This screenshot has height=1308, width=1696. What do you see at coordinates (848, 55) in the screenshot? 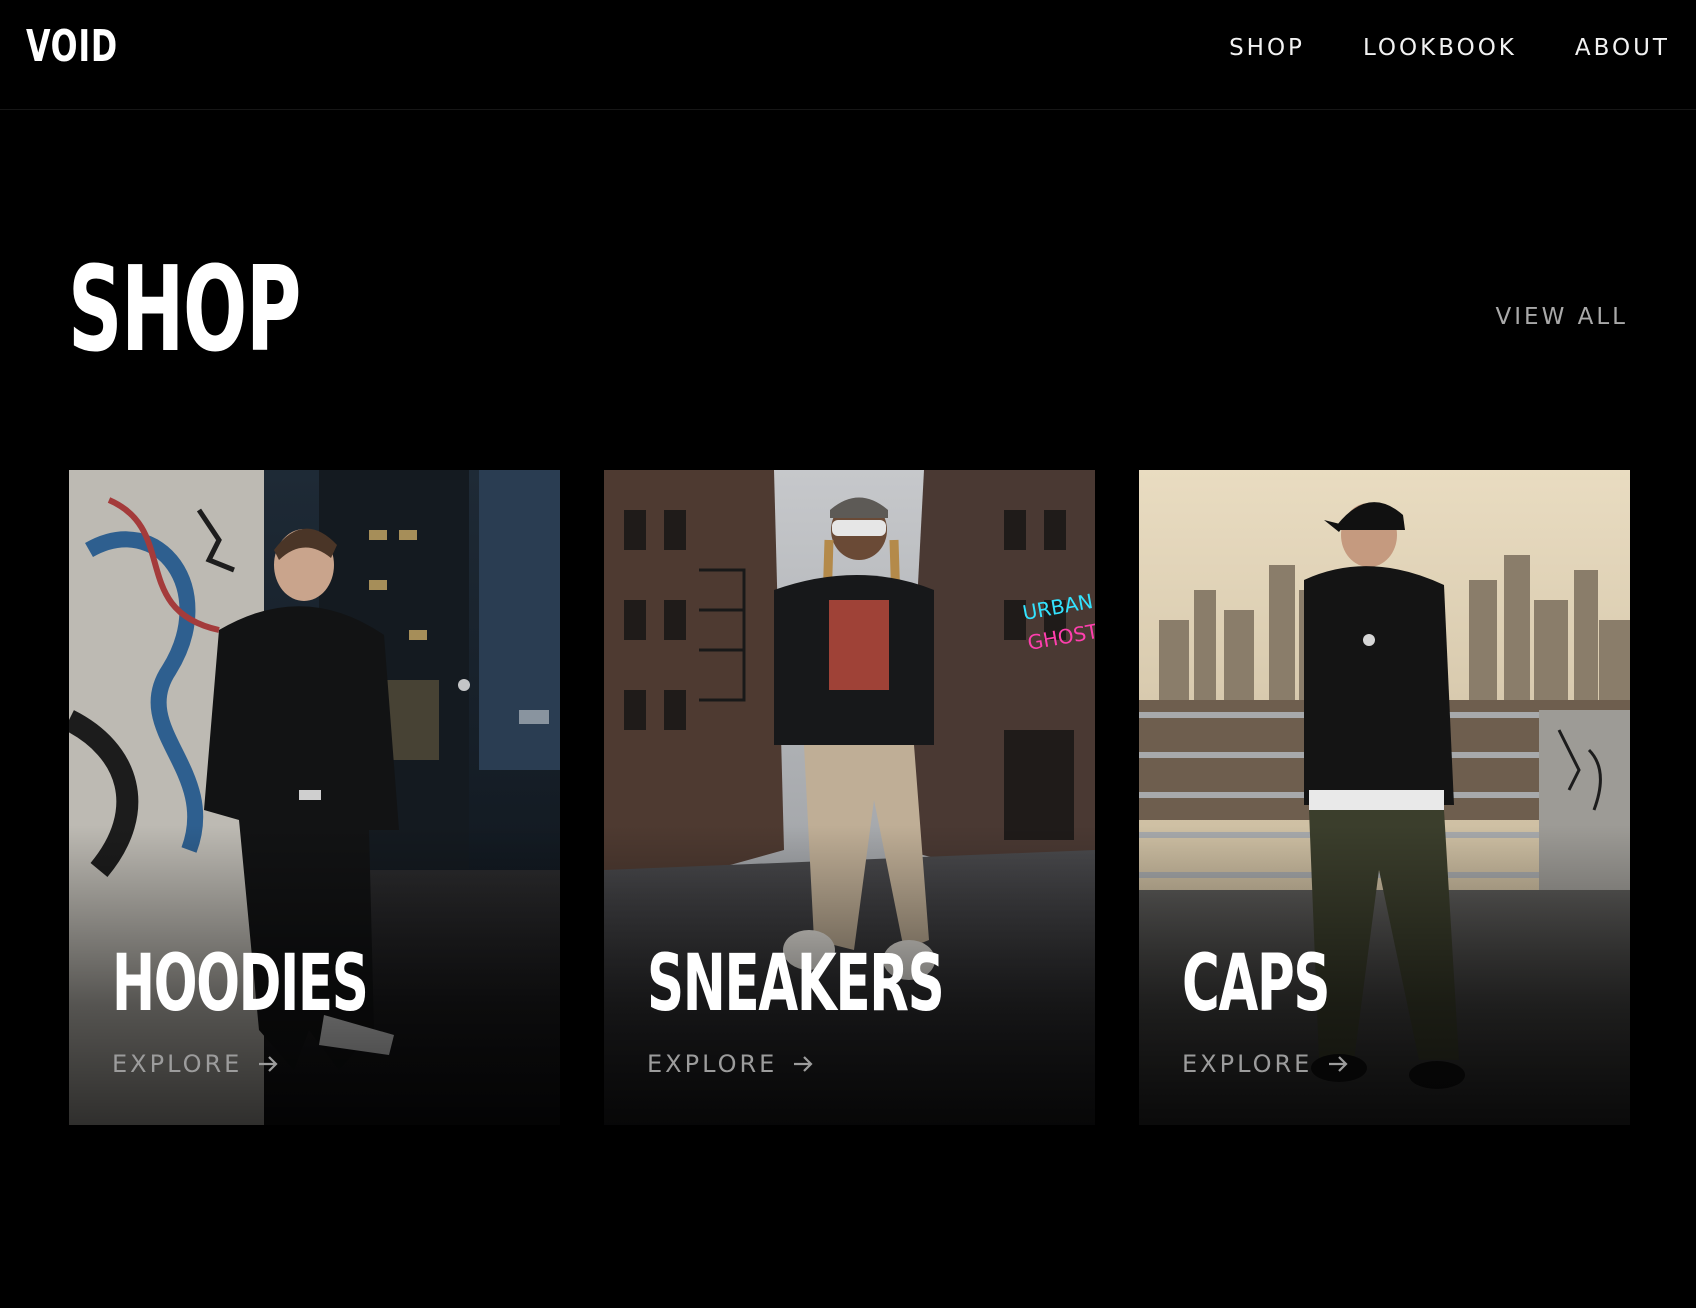
I see `top-navigation-bar: VOID SHOP LOOKBOOK ABOUT` at bounding box center [848, 55].